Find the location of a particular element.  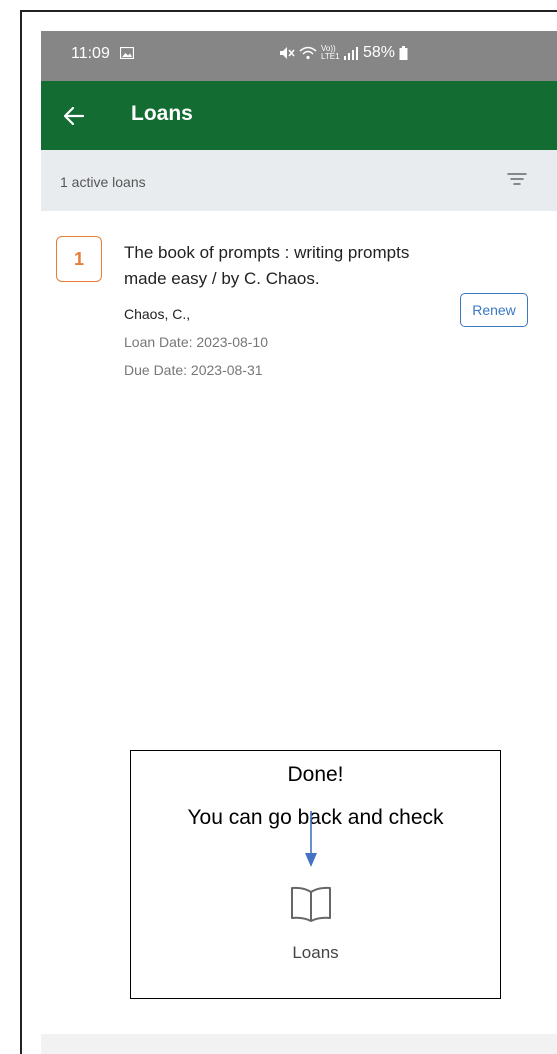

loan-number-badge: 1 is located at coordinates (79, 259).